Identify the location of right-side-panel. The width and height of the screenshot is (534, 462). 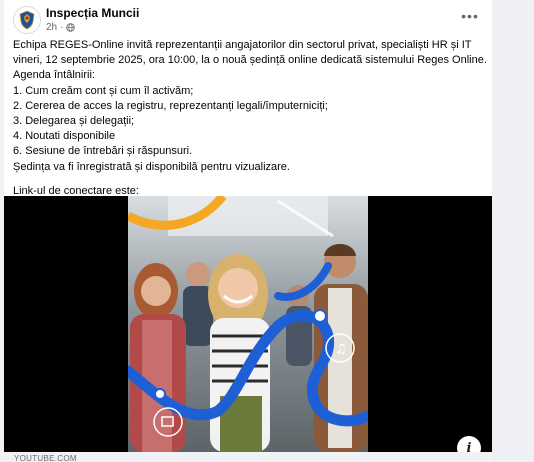
(513, 231).